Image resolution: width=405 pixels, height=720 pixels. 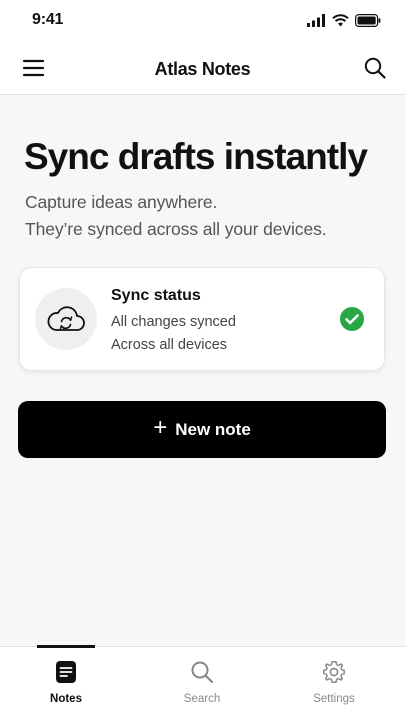 What do you see at coordinates (340, 19) in the screenshot?
I see `wifi-icon` at bounding box center [340, 19].